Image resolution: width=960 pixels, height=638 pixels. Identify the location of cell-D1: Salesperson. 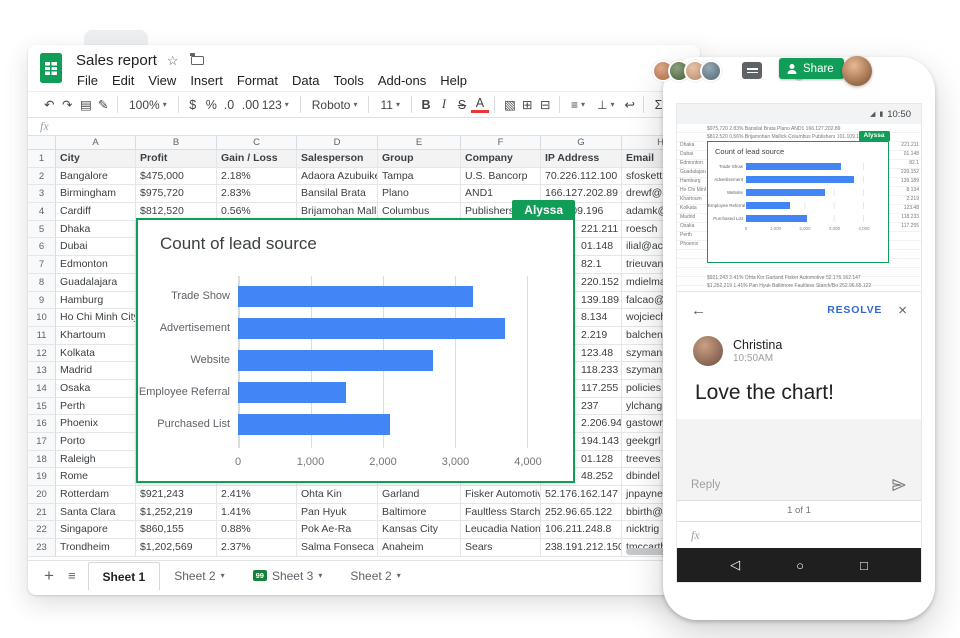
(337, 159).